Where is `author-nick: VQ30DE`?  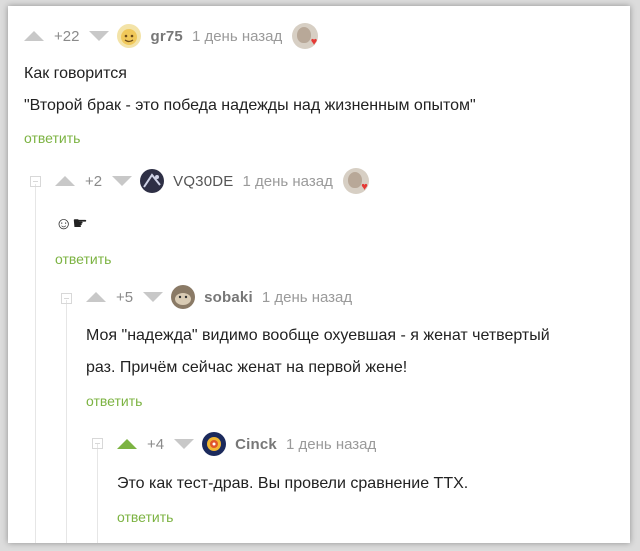
author-nick: VQ30DE is located at coordinates (203, 181).